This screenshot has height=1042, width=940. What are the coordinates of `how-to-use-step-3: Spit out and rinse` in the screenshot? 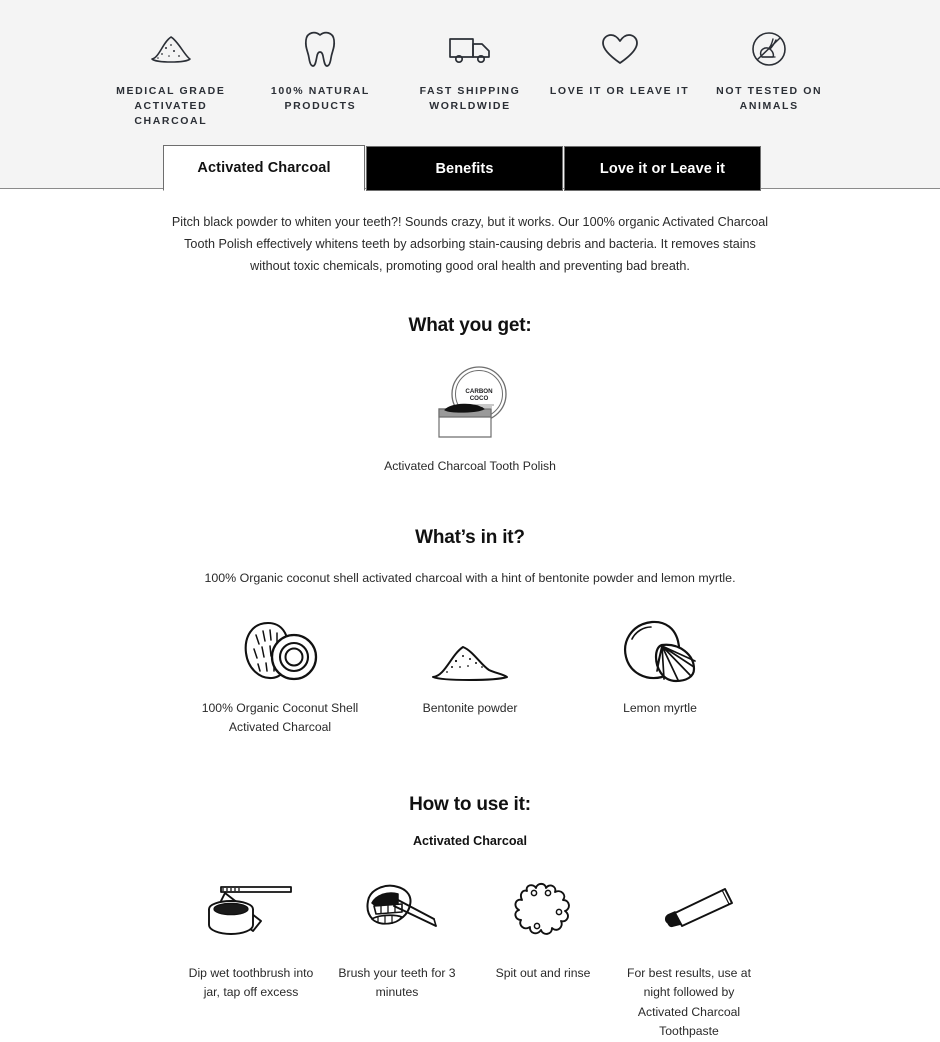 It's located at (543, 932).